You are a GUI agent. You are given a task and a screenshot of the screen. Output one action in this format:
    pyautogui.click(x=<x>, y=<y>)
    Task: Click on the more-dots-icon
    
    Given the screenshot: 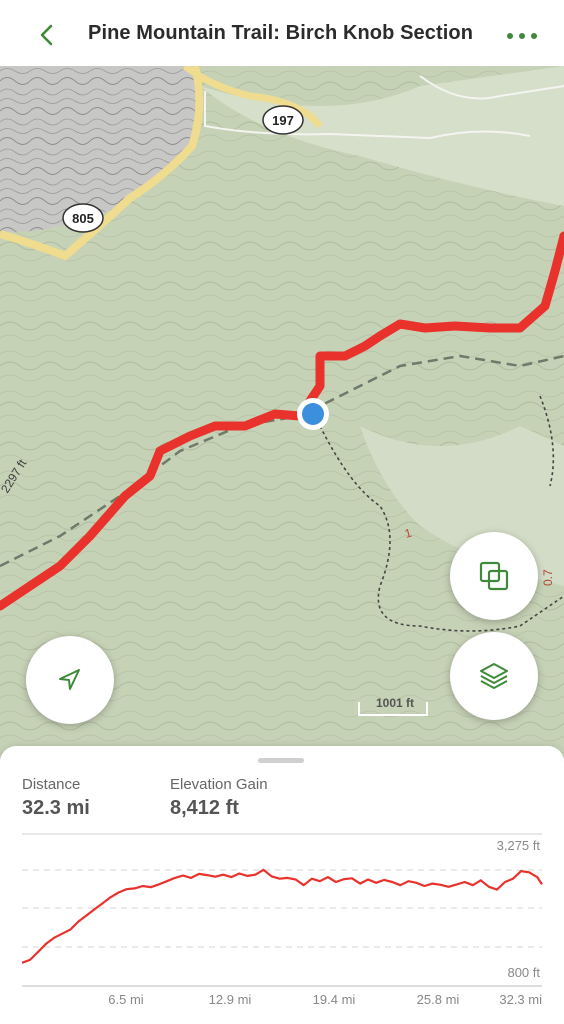 What is the action you would take?
    pyautogui.click(x=522, y=36)
    